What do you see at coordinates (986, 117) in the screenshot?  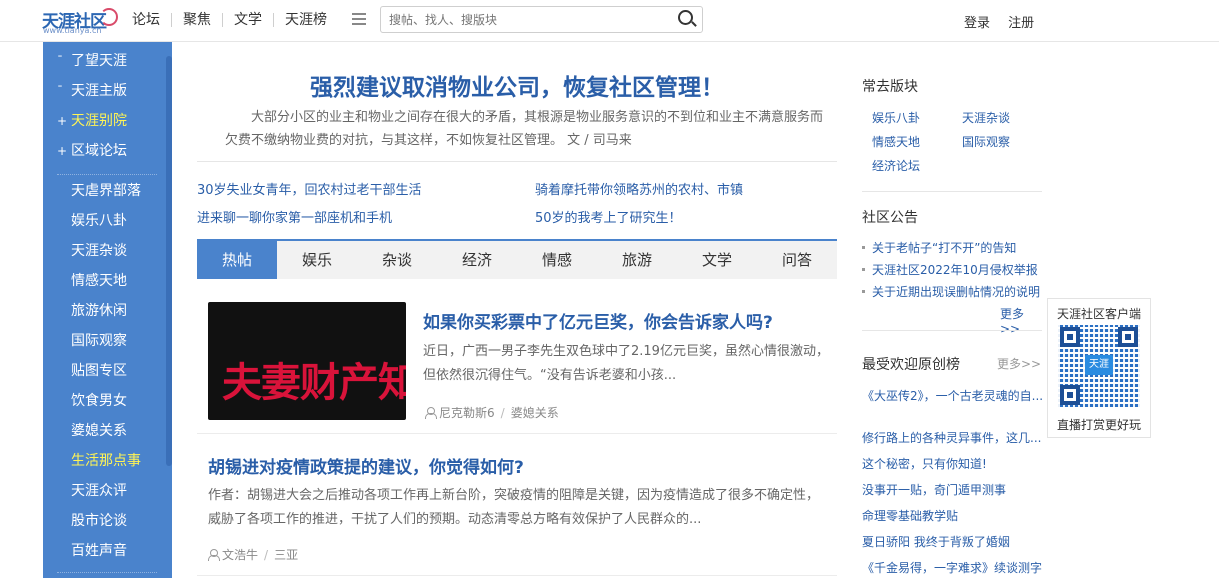 I see `frequent-board-link: 天涯杂谈` at bounding box center [986, 117].